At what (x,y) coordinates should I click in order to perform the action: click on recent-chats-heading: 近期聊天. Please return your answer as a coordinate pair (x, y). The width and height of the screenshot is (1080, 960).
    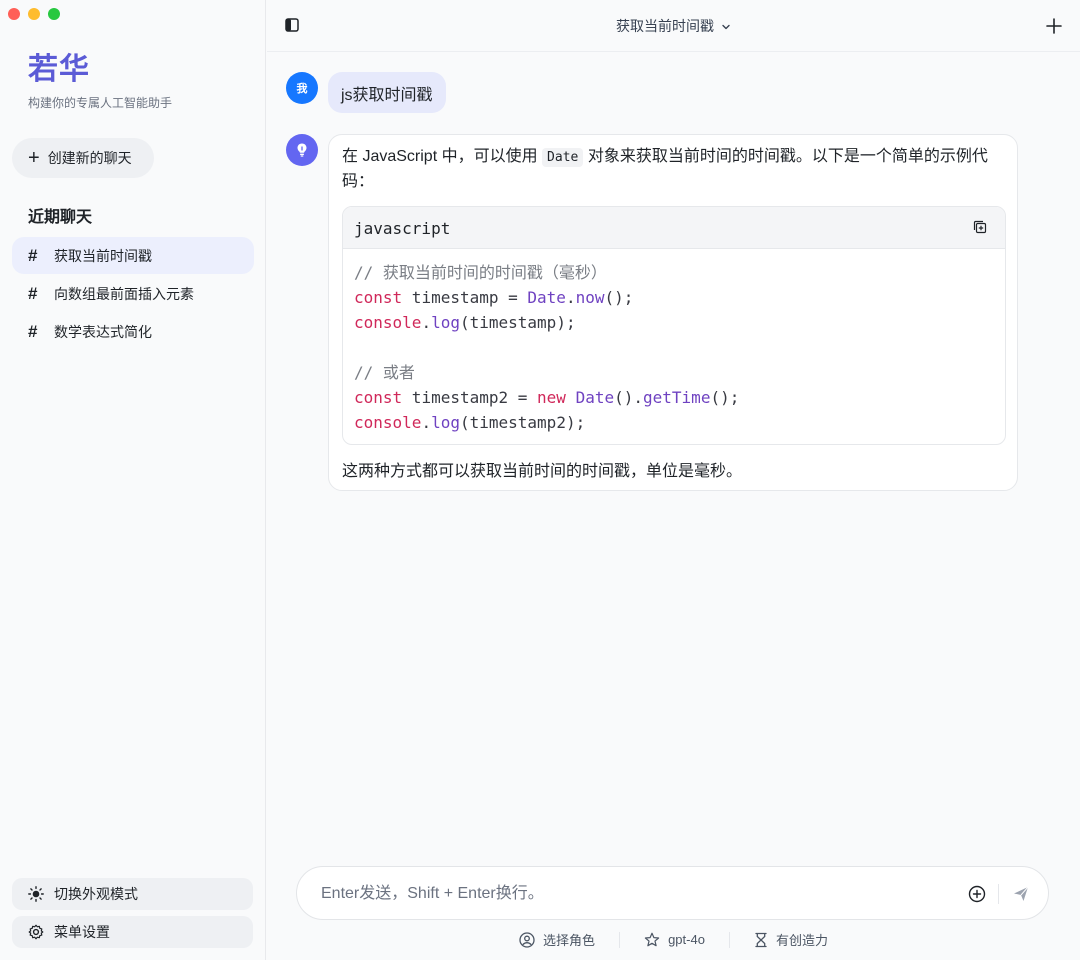
    Looking at the image, I should click on (60, 217).